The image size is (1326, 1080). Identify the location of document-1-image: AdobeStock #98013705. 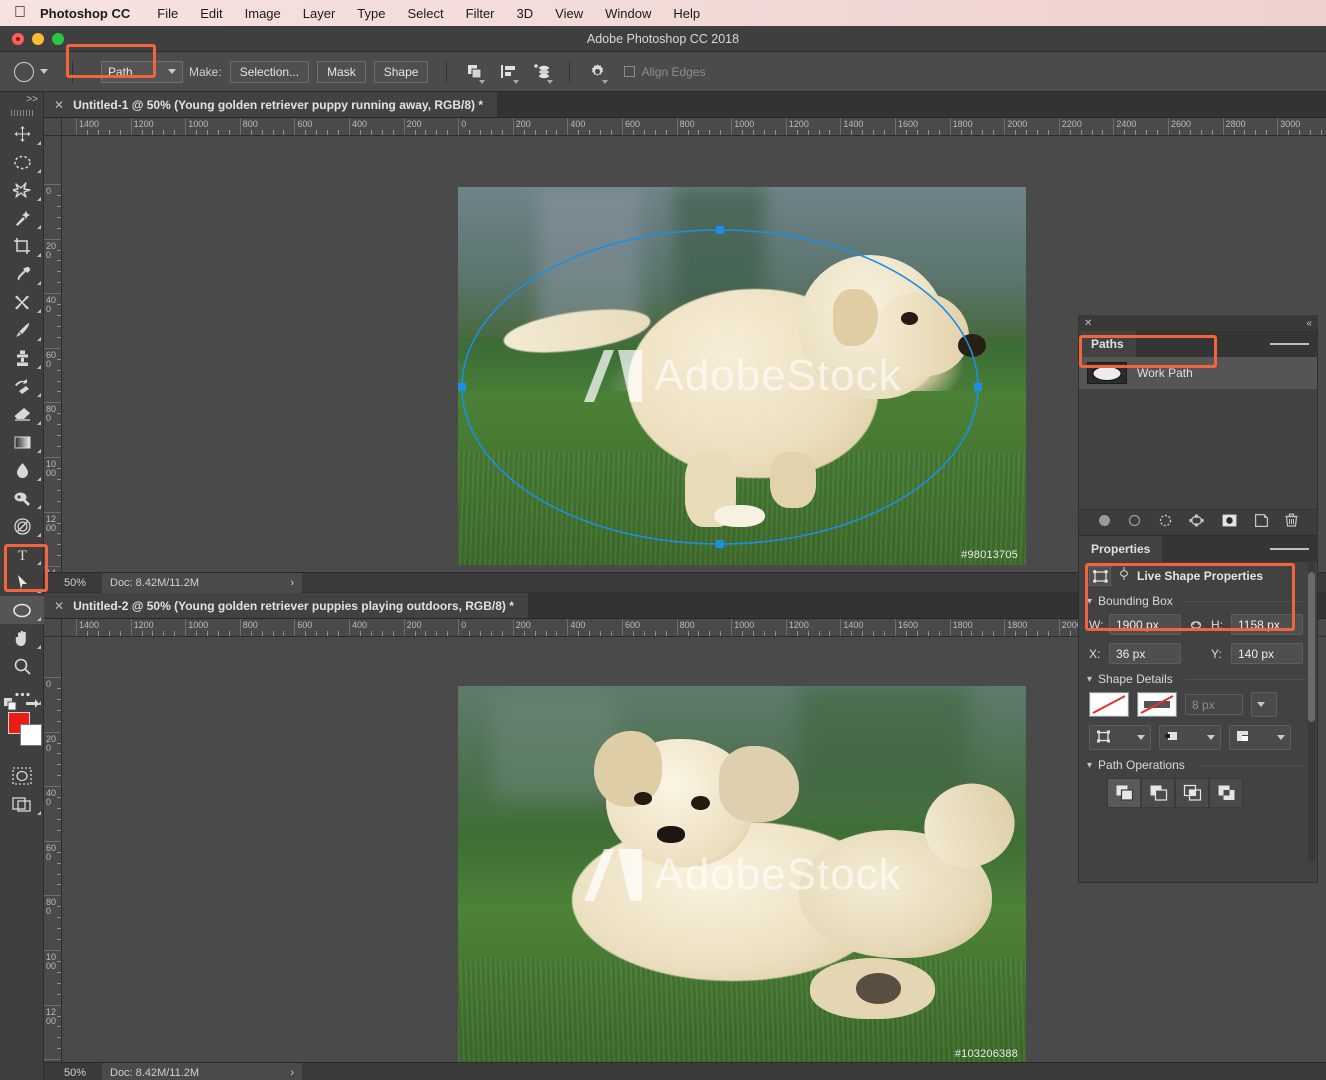
(742, 376).